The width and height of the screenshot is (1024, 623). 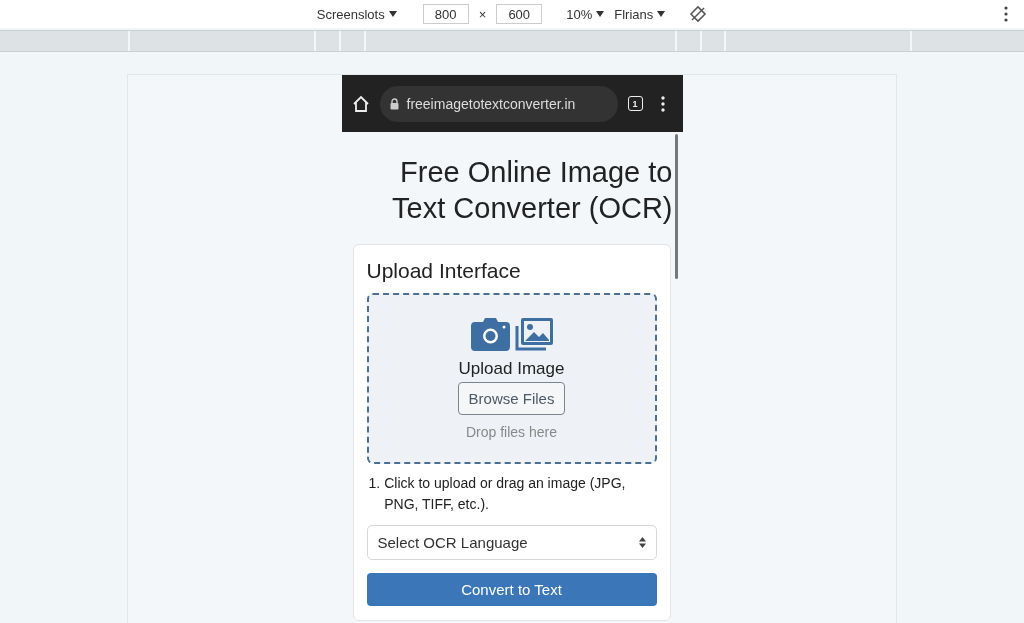 I want to click on upload-label: Upload Image, so click(x=511, y=368).